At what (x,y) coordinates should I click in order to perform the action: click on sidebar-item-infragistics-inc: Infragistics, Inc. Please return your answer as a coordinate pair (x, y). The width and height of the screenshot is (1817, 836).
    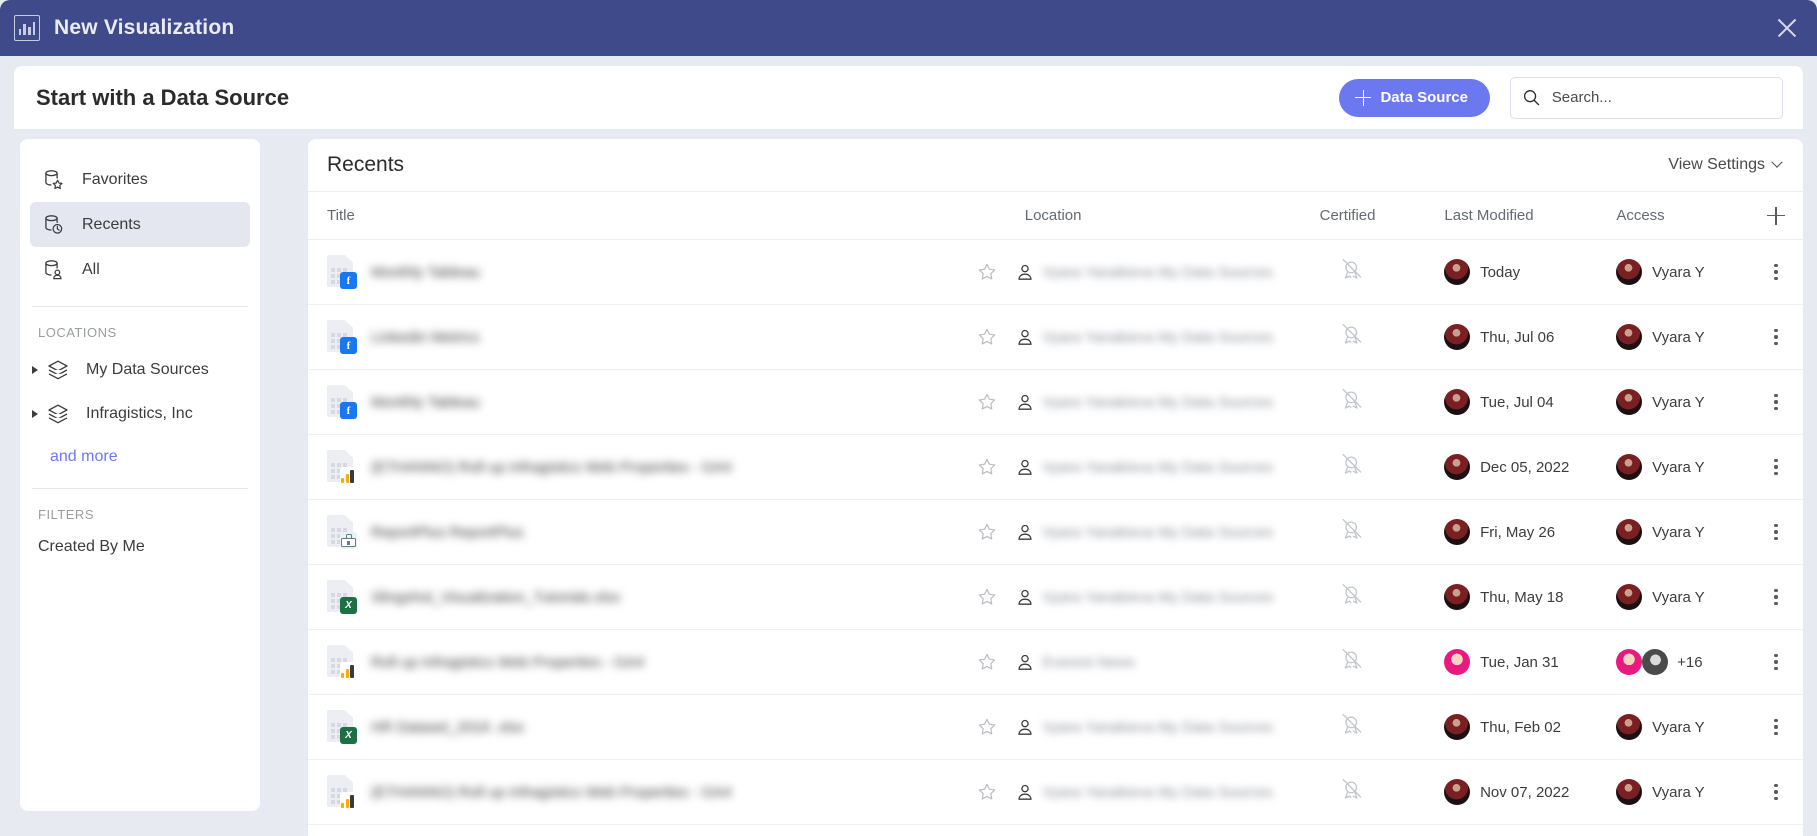
    Looking at the image, I should click on (140, 414).